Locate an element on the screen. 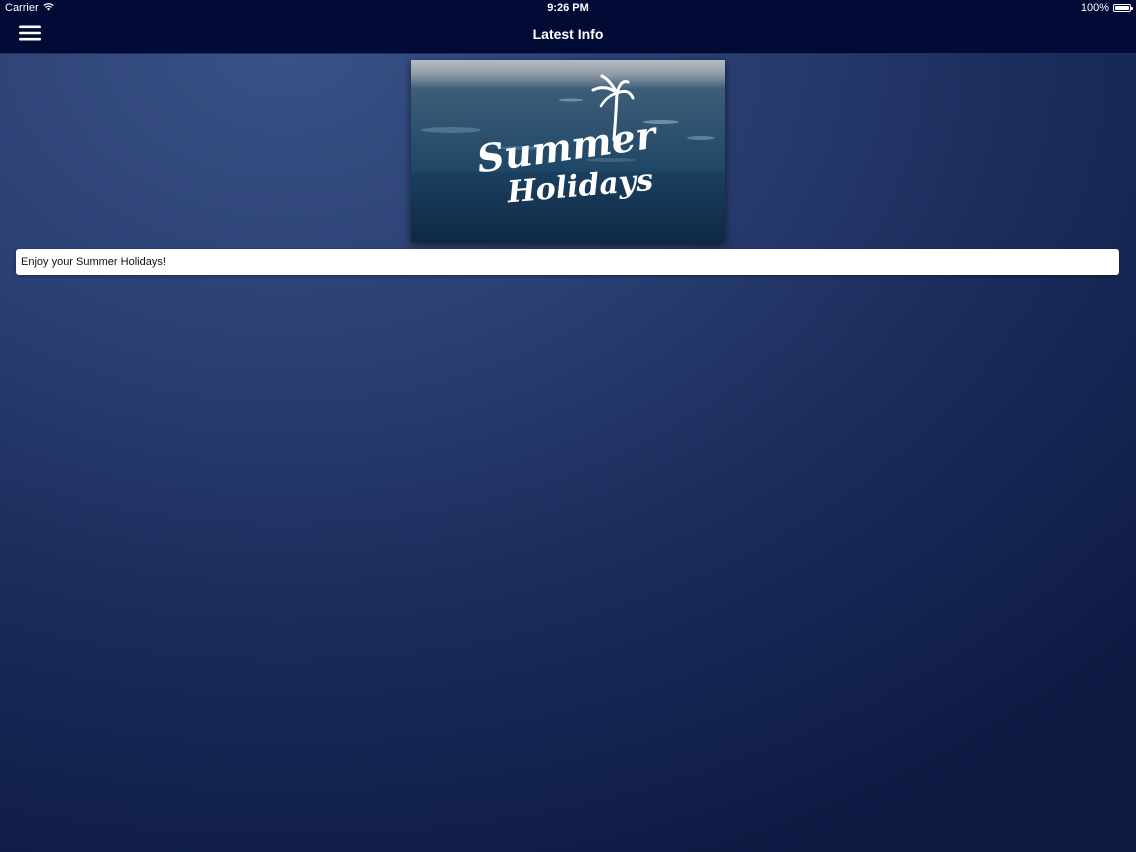 The width and height of the screenshot is (1136, 852). status-bar: Carrier 9:26 PM 100% is located at coordinates (568, 8).